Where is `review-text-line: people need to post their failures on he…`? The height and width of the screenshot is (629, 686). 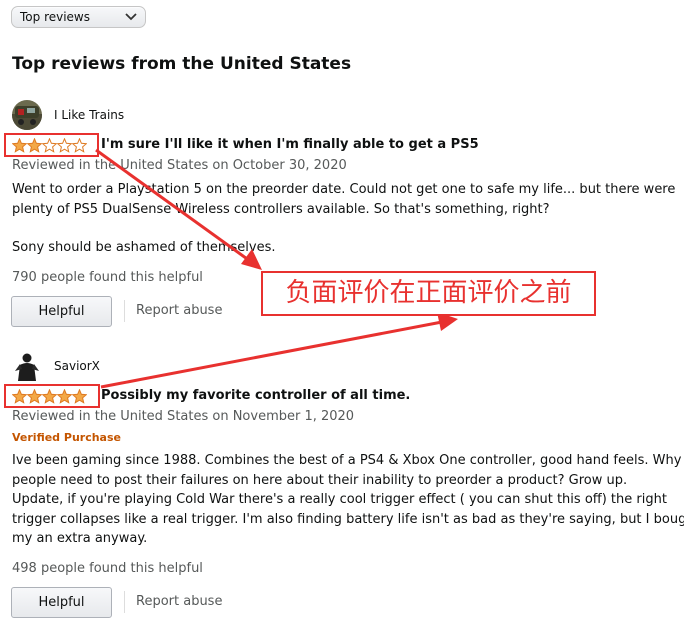 review-text-line: people need to post their failures on he… is located at coordinates (320, 480).